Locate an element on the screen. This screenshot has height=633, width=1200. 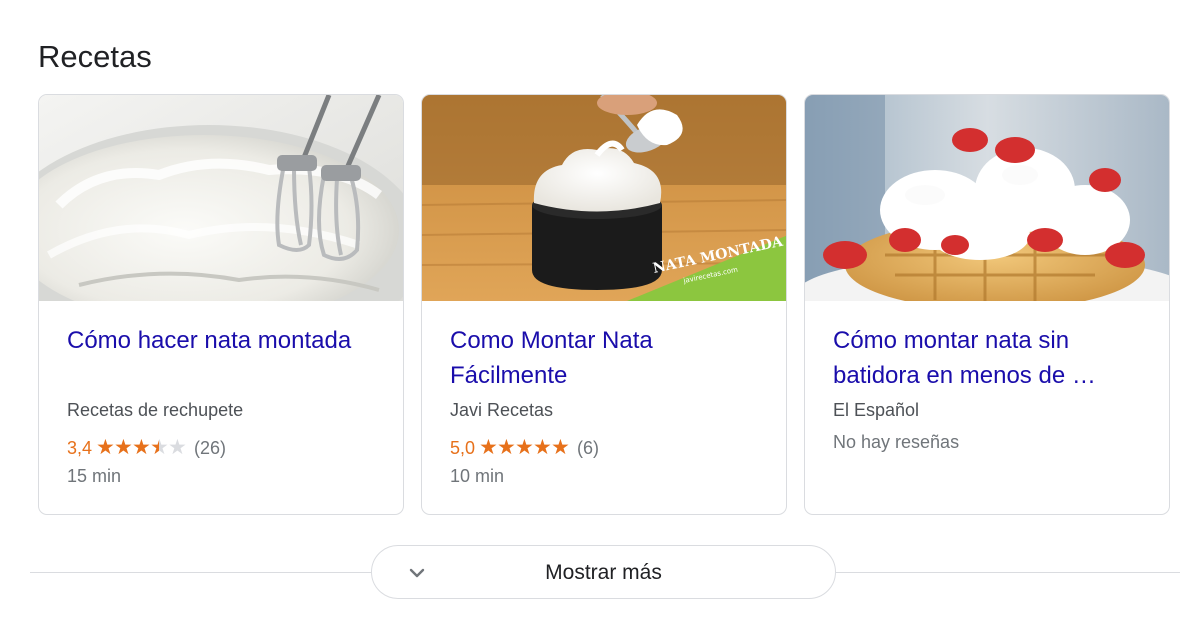
recipe-rating-2: 5,0 ★ ★ ★ ★ ★ (6) is located at coordinates (524, 448).